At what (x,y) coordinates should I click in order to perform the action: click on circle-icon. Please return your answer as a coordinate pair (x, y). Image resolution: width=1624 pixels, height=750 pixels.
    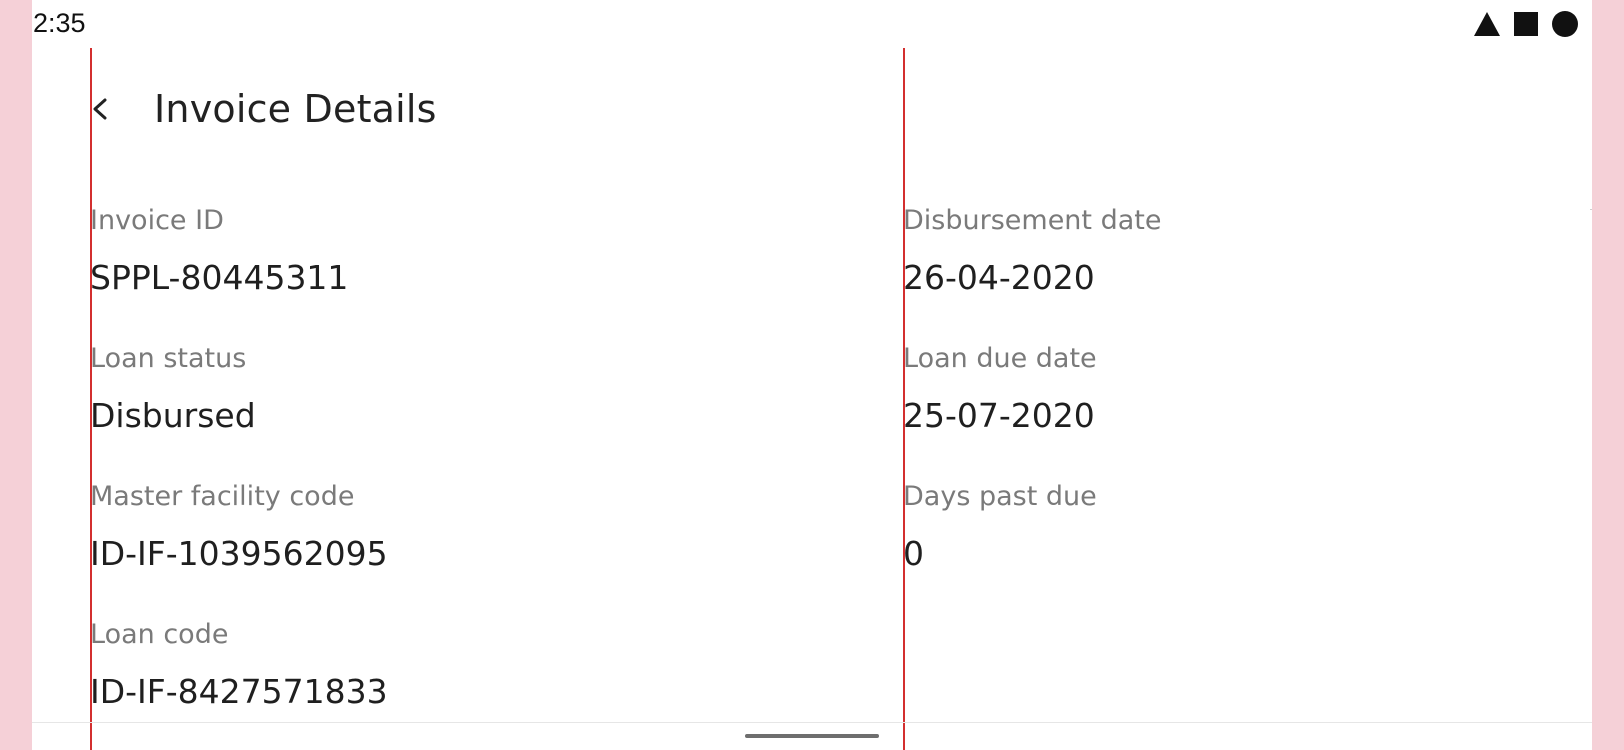
    Looking at the image, I should click on (1565, 24).